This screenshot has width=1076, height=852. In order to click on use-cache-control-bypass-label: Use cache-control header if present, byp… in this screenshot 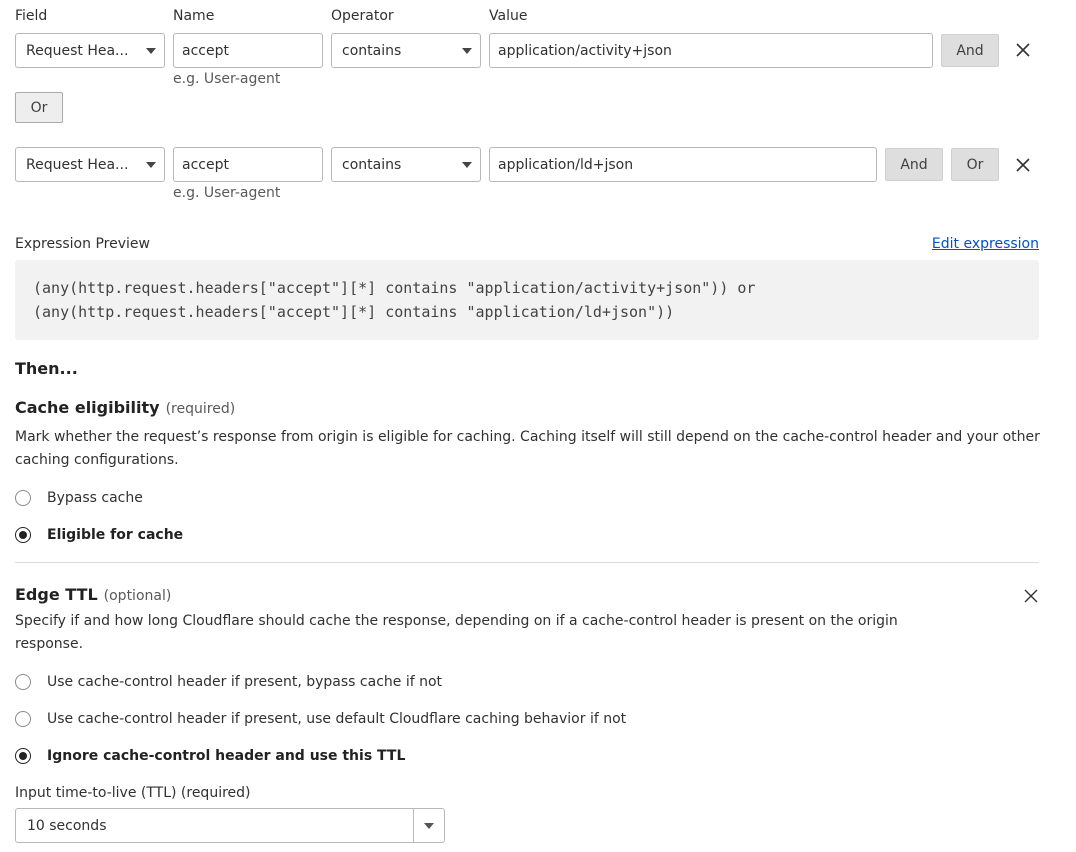, I will do `click(244, 682)`.